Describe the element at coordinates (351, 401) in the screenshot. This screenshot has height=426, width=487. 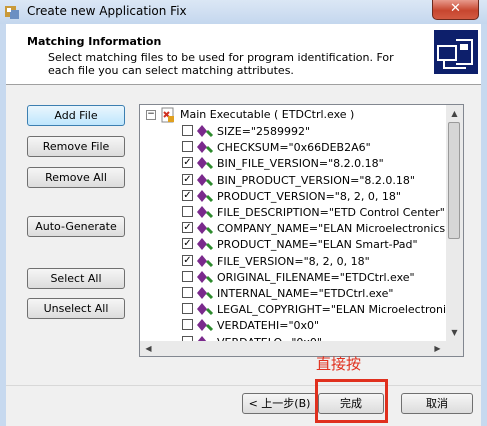
I see `annotation-highlight-box` at that location.